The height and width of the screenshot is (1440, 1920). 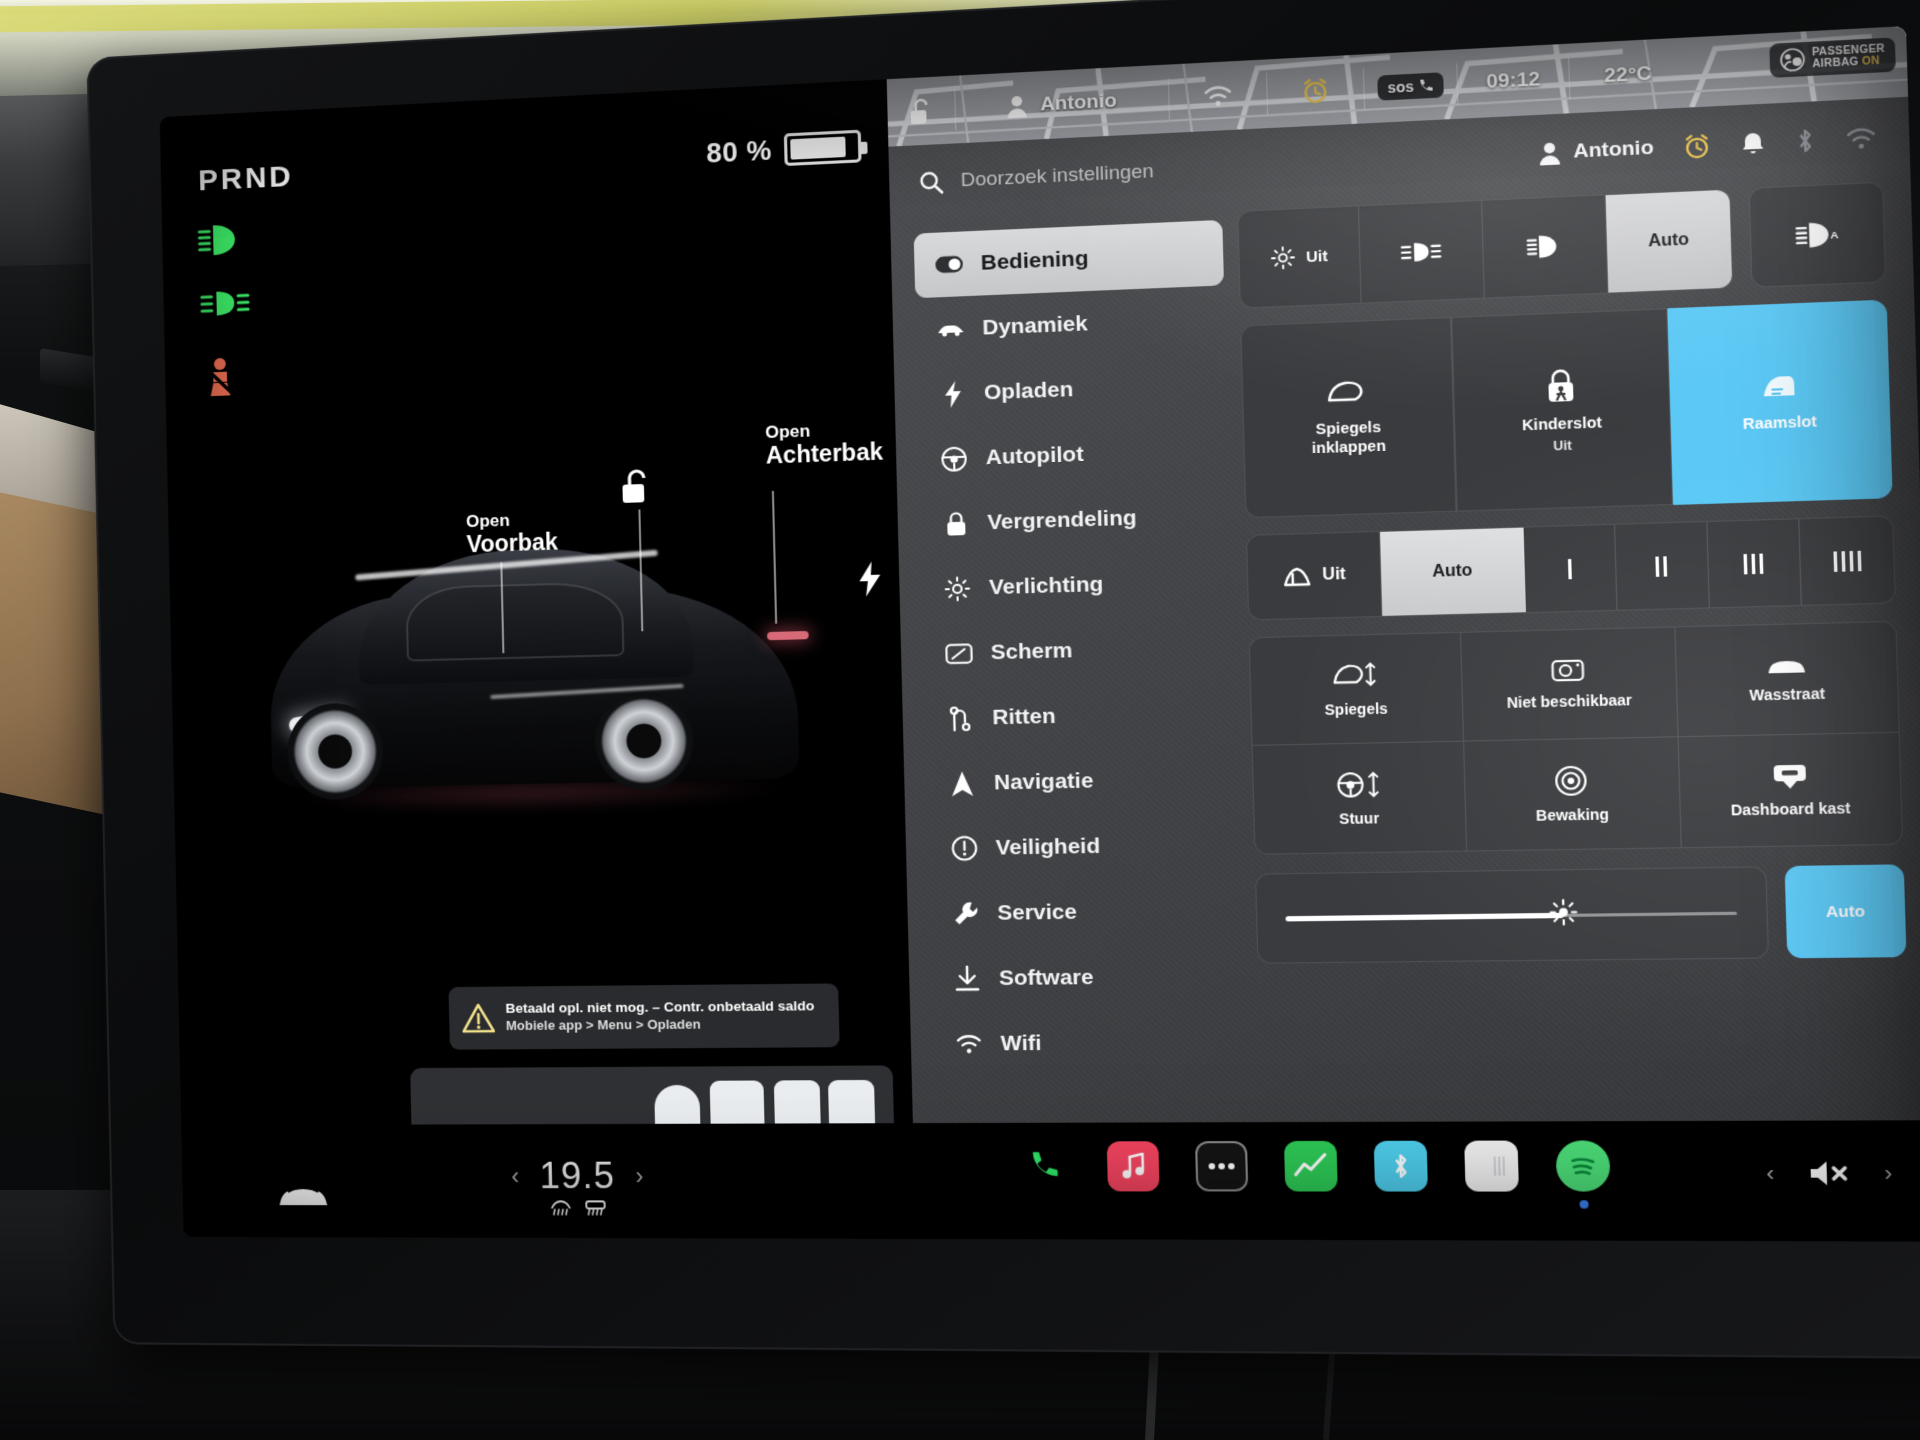 I want to click on tile-label: Niet beschikbaar, so click(x=1569, y=701).